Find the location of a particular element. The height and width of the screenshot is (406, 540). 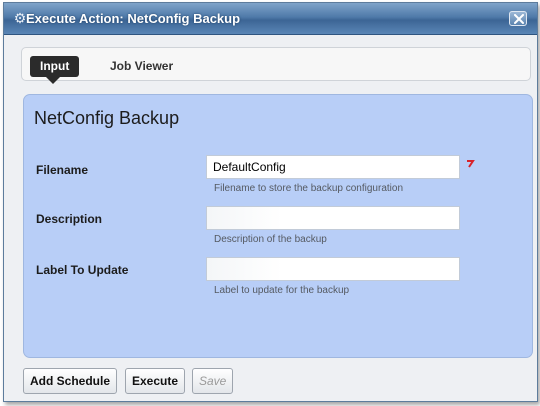

description-label: Description is located at coordinates (69, 219).